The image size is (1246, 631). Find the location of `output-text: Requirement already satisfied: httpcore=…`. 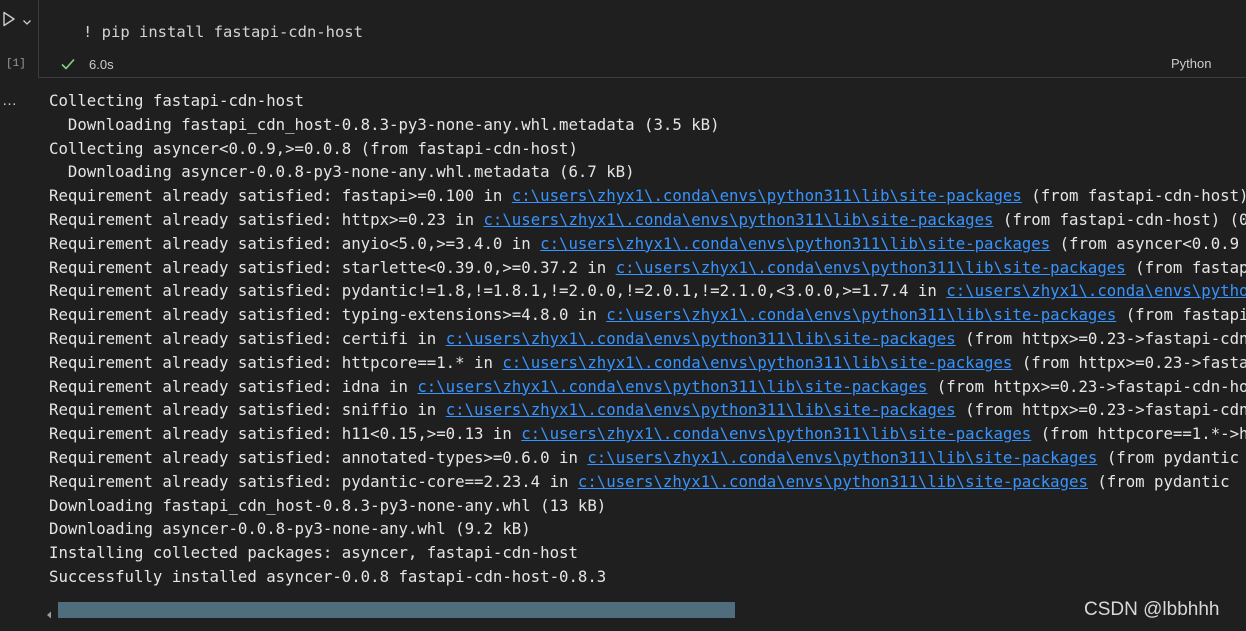

output-text: Requirement already satisfied: httpcore=… is located at coordinates (276, 362).